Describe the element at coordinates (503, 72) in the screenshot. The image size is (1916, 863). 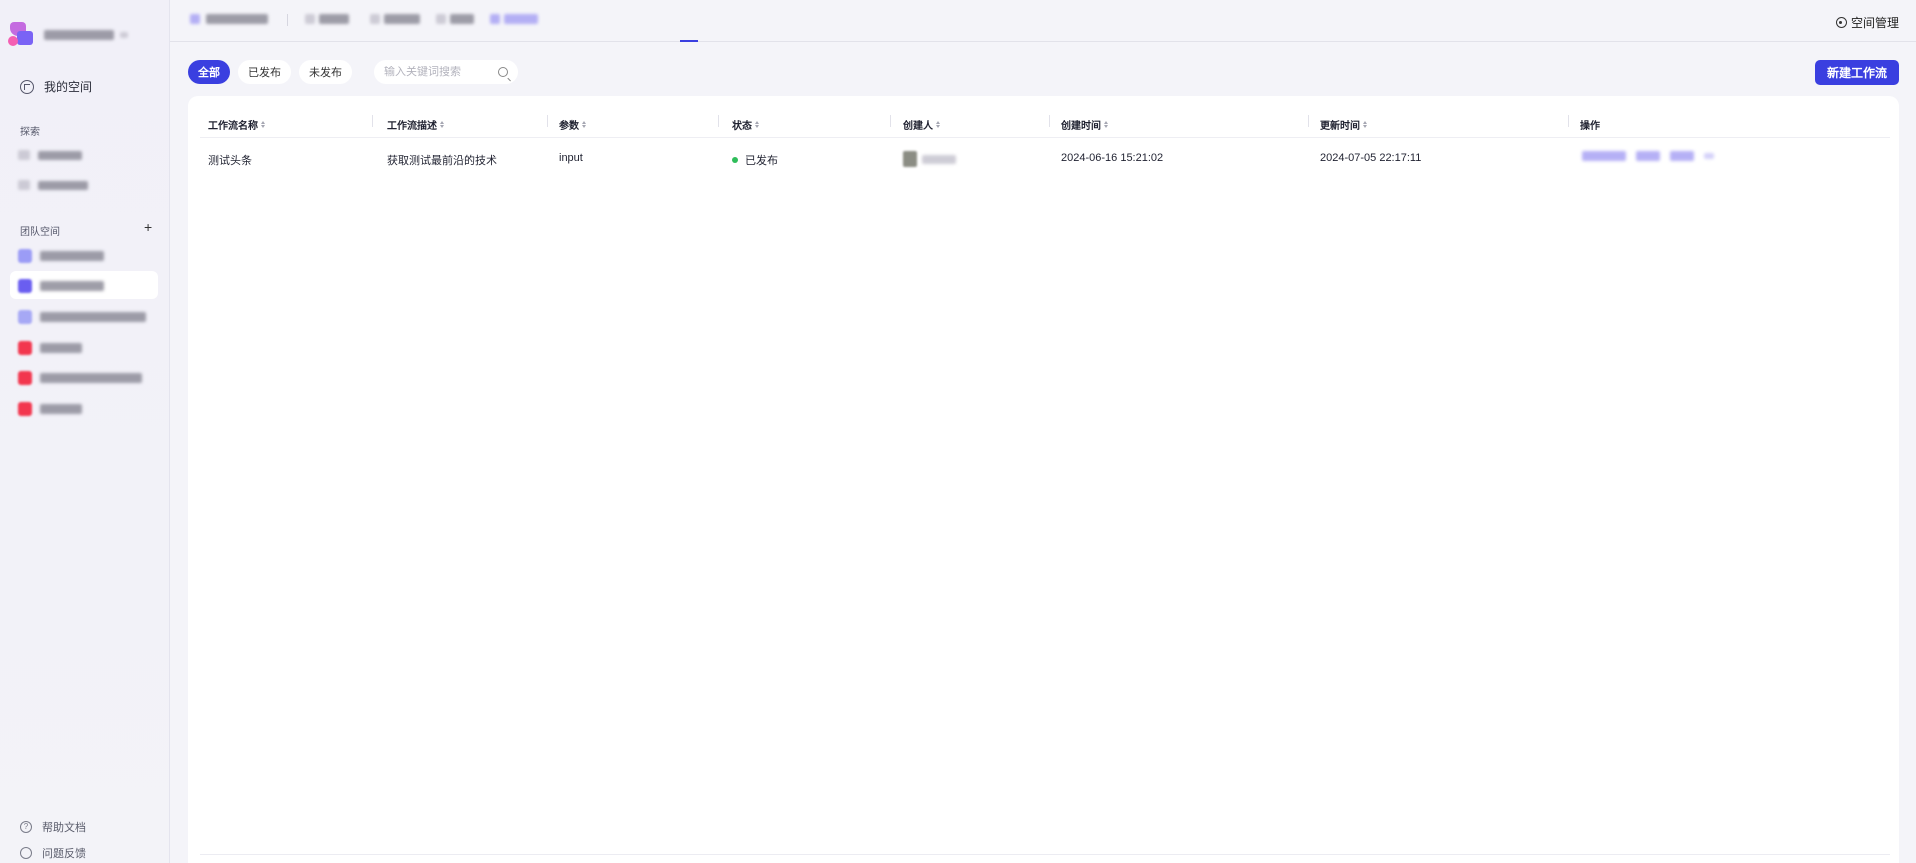
I see `search-icon` at that location.